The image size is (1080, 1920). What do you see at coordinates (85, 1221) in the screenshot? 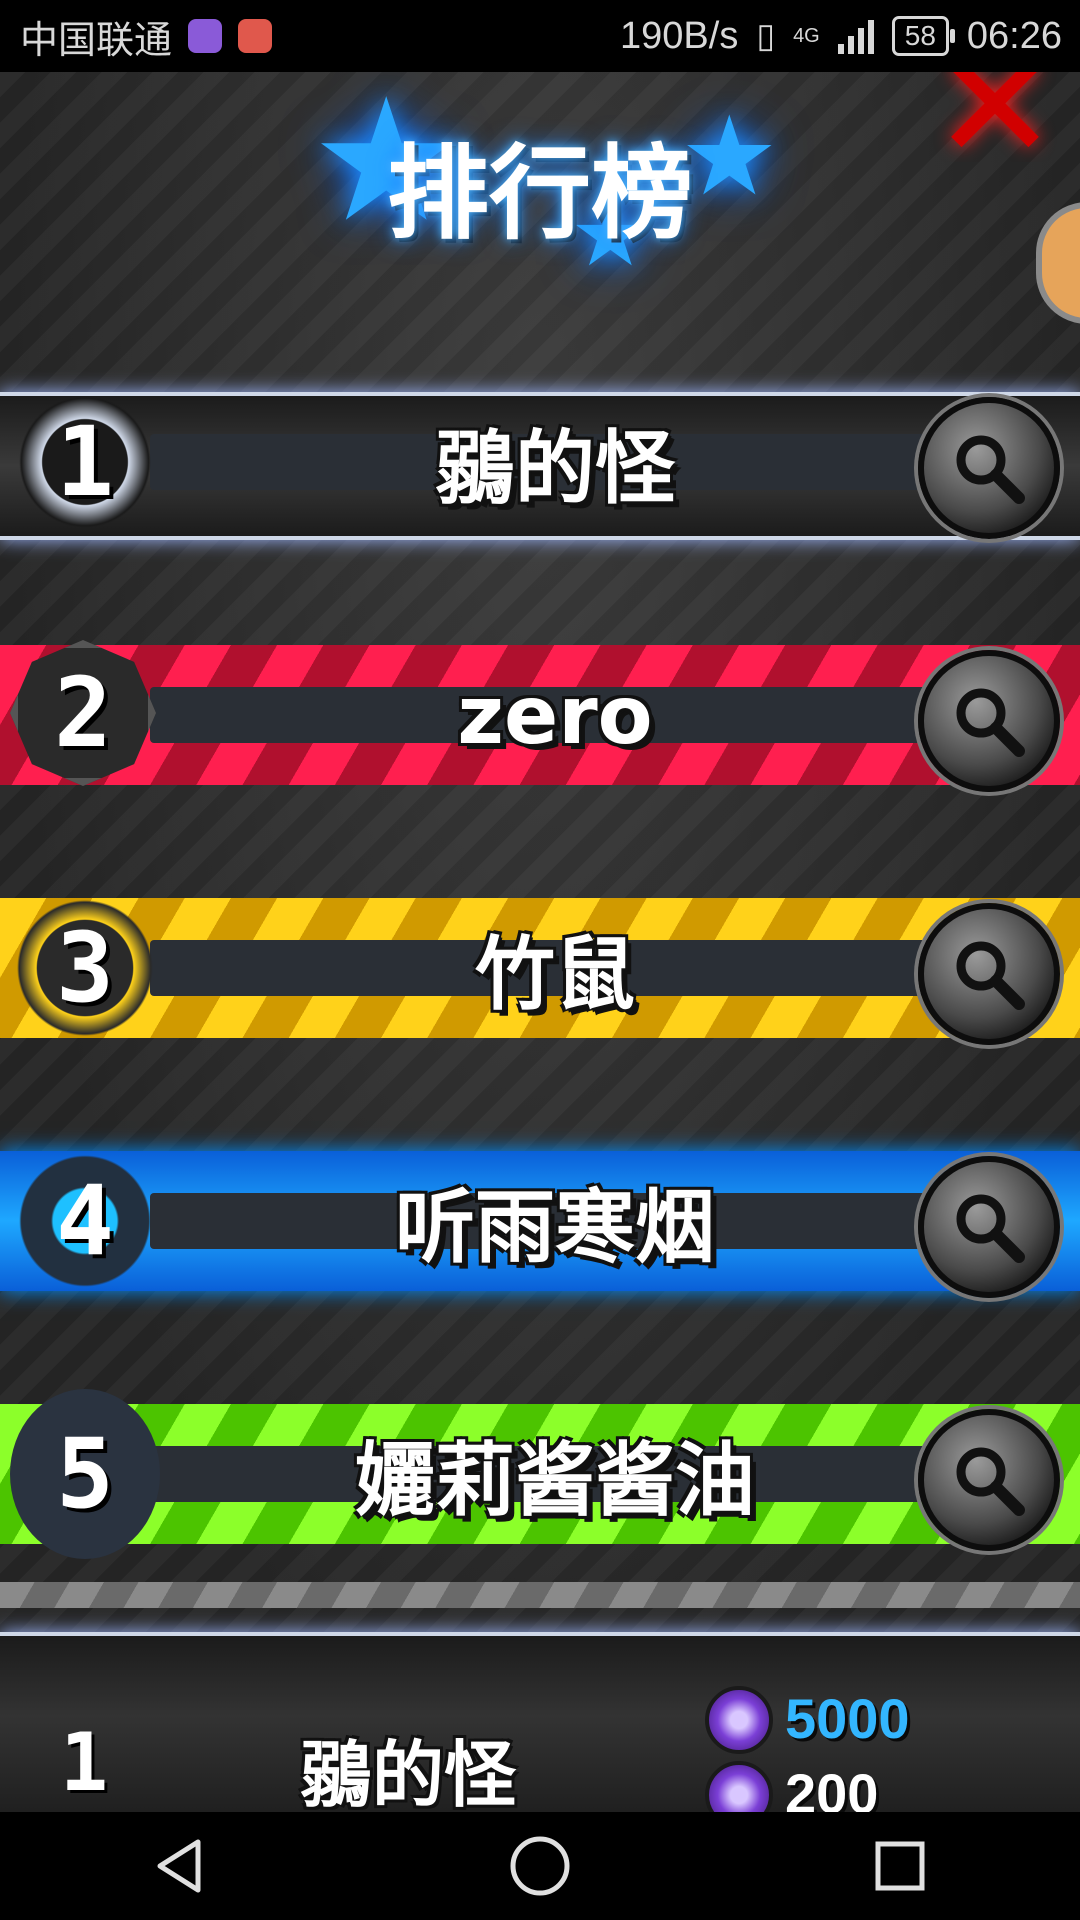
I see `rank-badge: 4` at bounding box center [85, 1221].